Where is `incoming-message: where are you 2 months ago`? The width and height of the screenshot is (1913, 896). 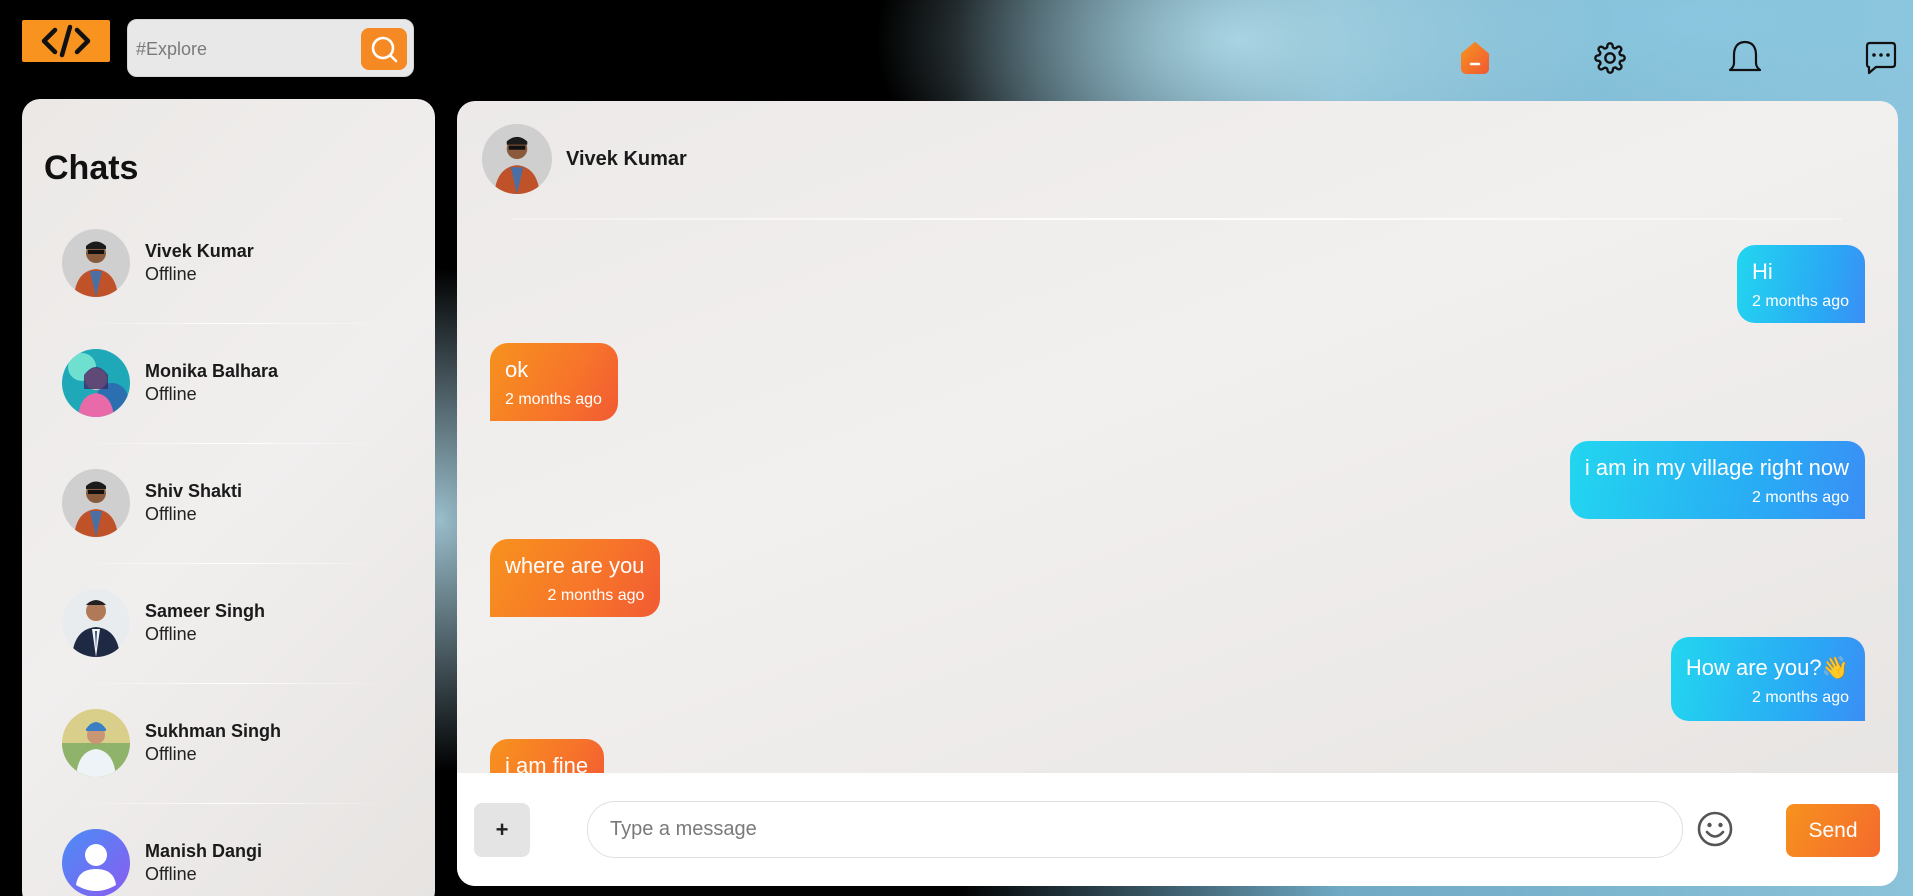
incoming-message: where are you 2 months ago is located at coordinates (575, 578).